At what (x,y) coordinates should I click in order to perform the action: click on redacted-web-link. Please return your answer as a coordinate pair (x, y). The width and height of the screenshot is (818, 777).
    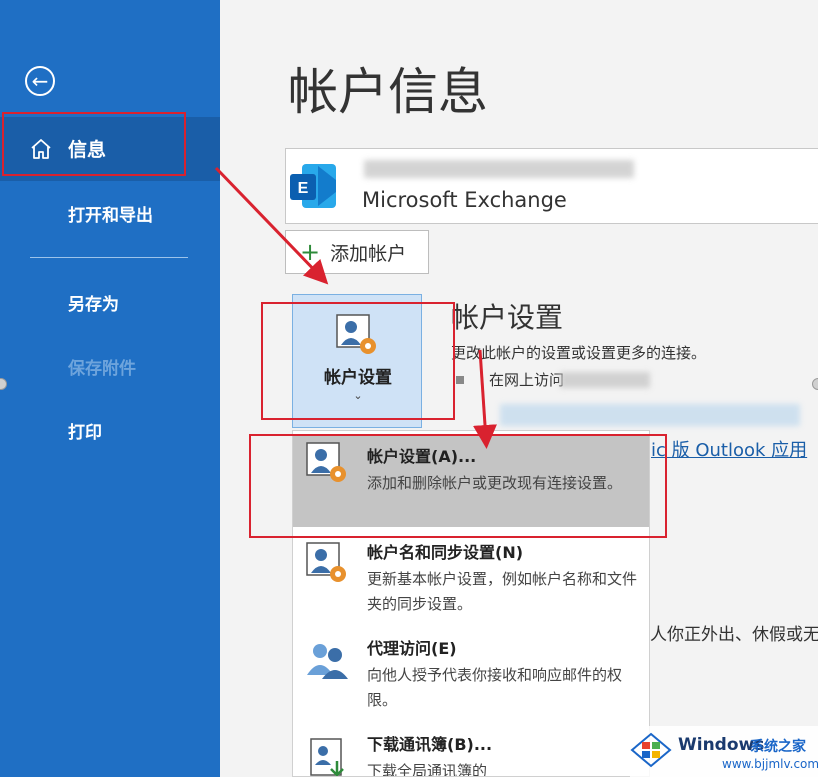
    Looking at the image, I should click on (605, 380).